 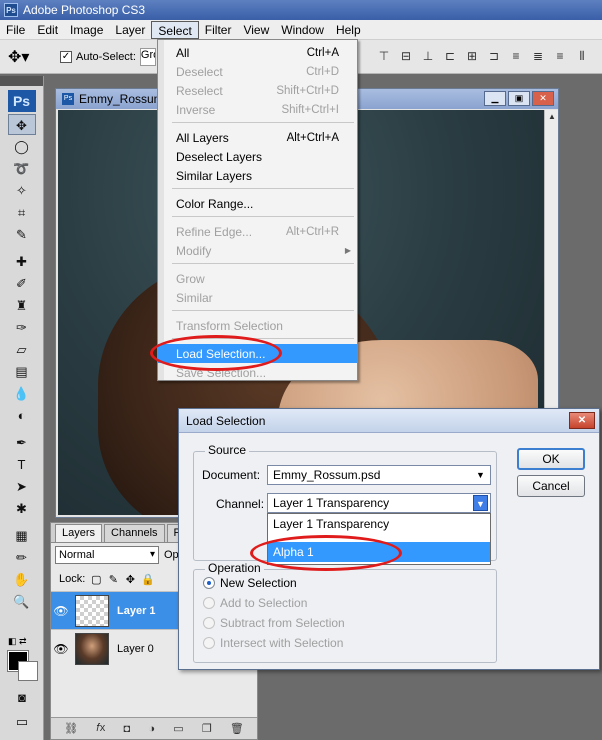 What do you see at coordinates (71, 728) in the screenshot?
I see `link-layers-icon: ⛓` at bounding box center [71, 728].